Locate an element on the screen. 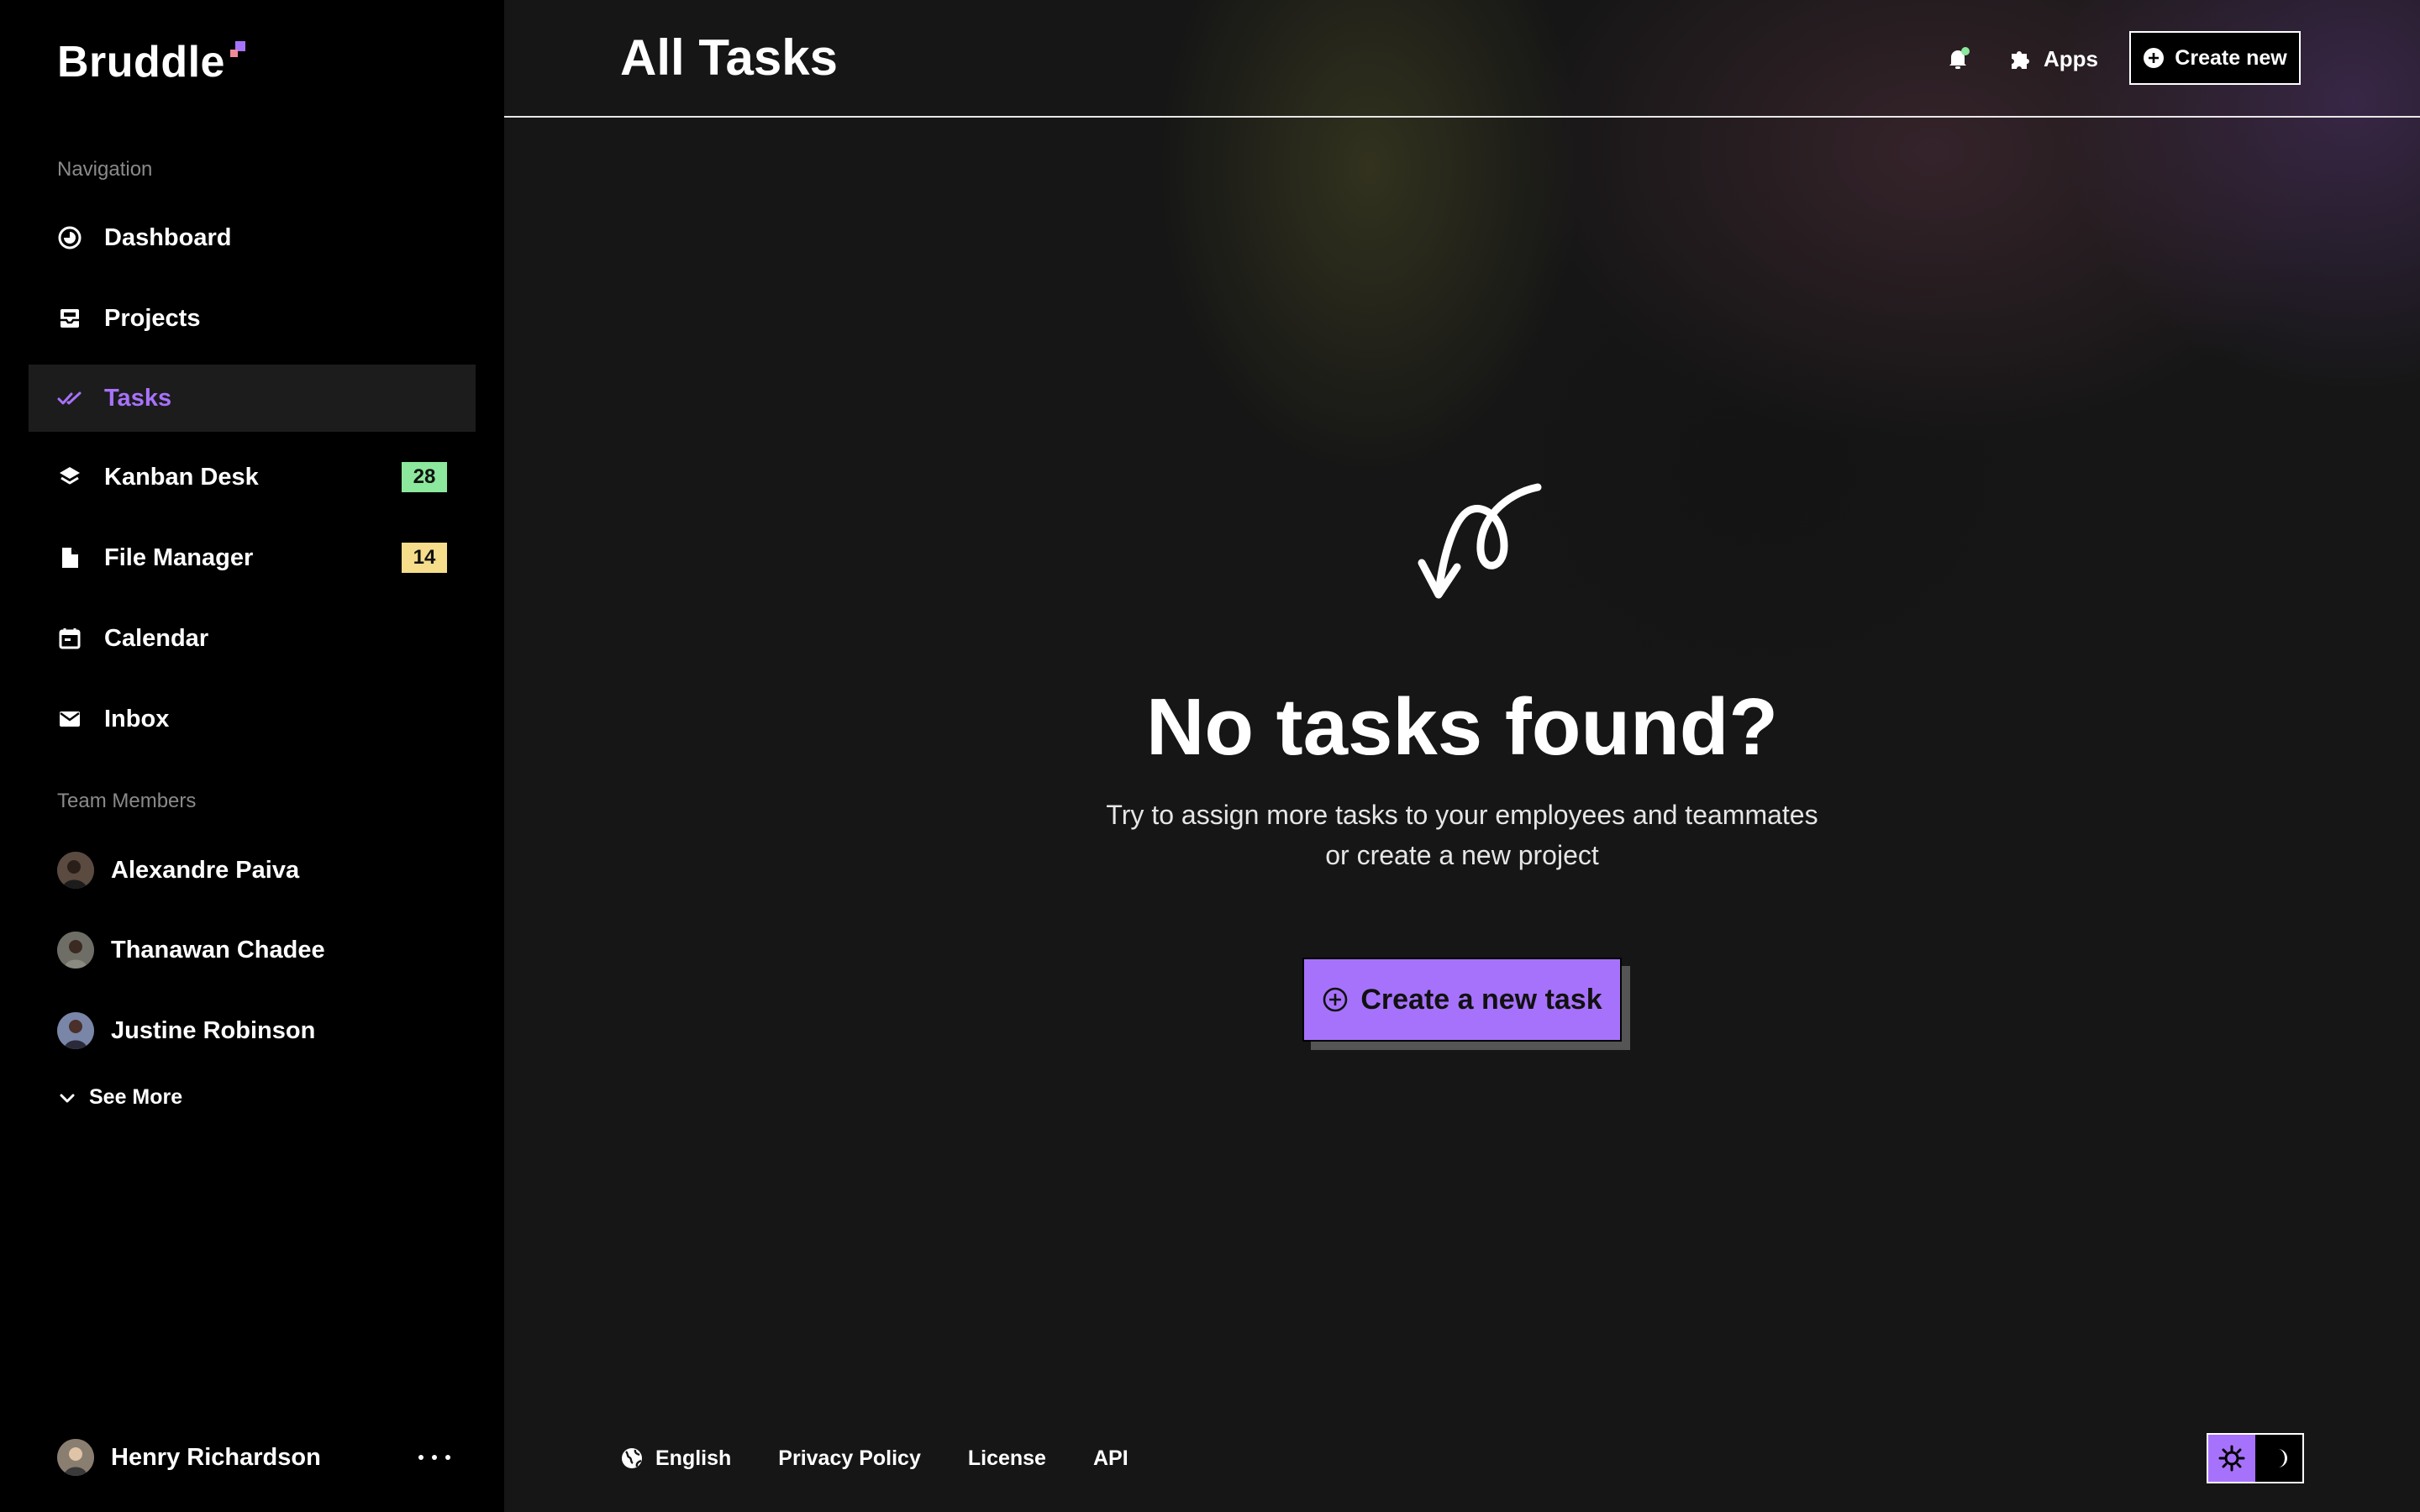  empty-state-title: No tasks found? is located at coordinates (1462, 727).